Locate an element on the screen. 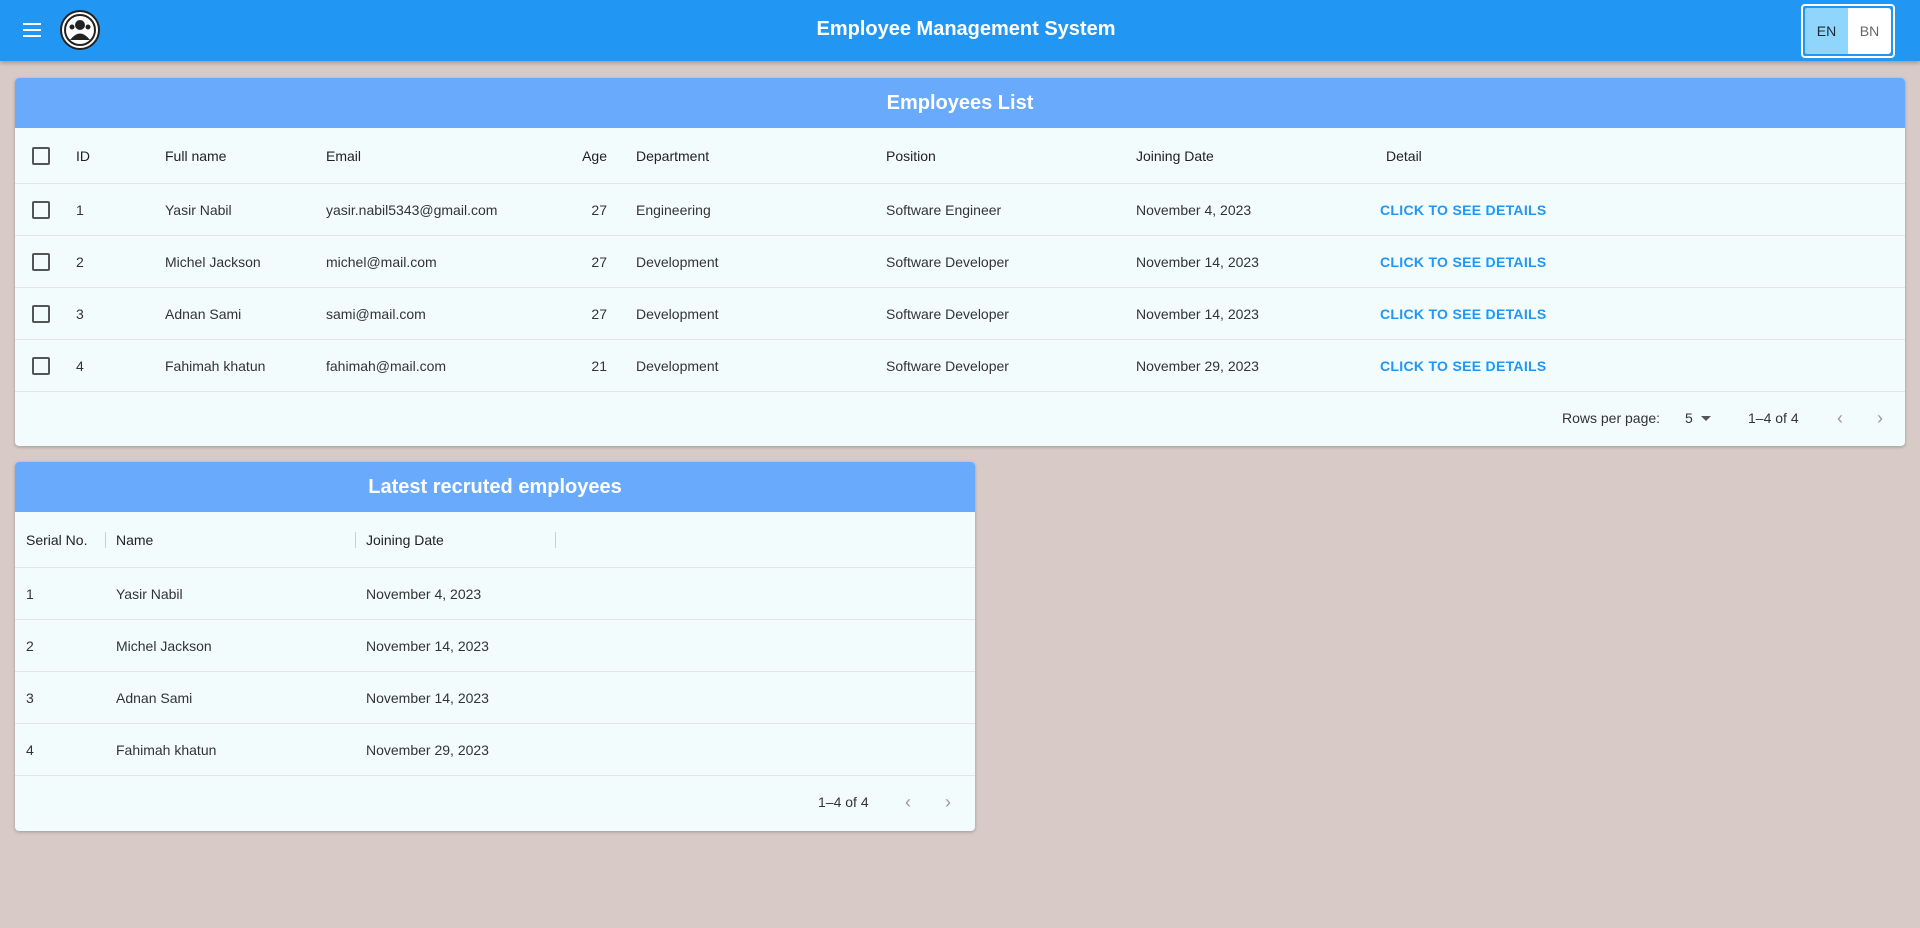 This screenshot has width=1920, height=928. employee-id: 1 is located at coordinates (80, 209).